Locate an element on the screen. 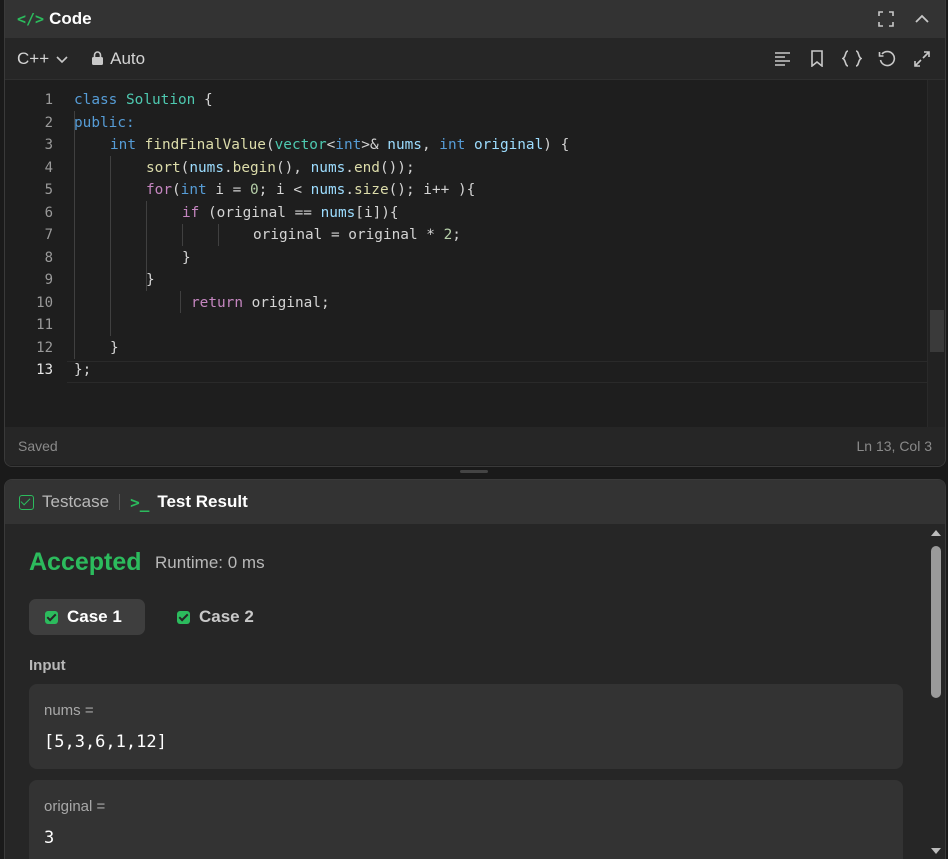  language-select: C++ is located at coordinates (43, 59).